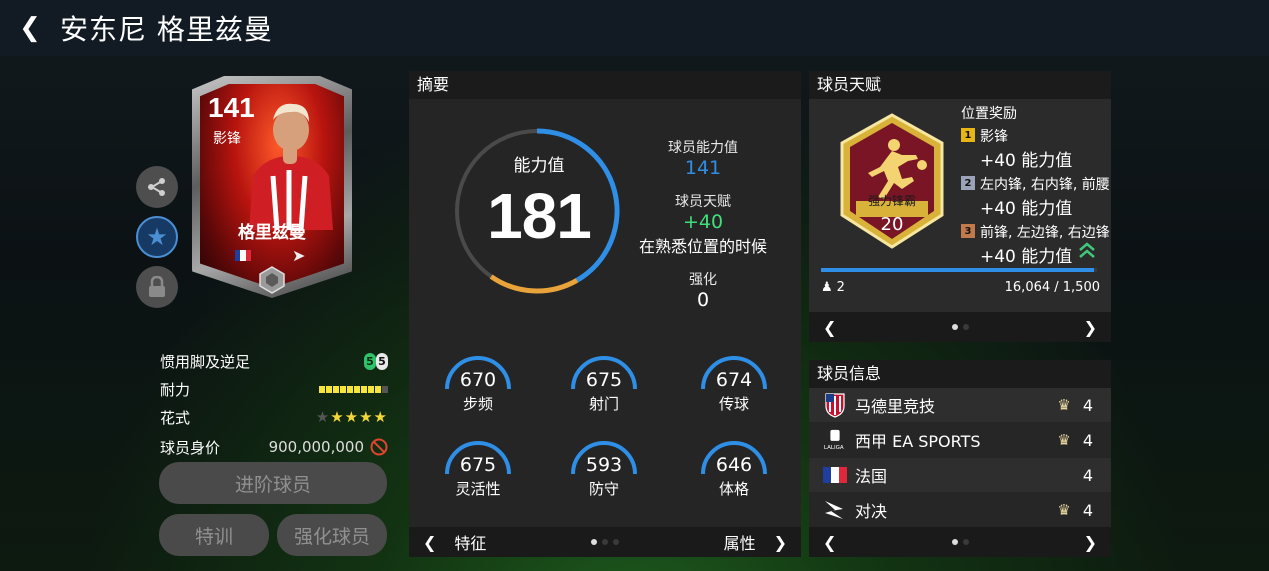 Image resolution: width=1269 pixels, height=571 pixels. I want to click on position-bonus-title: 位置奖励, so click(989, 114).